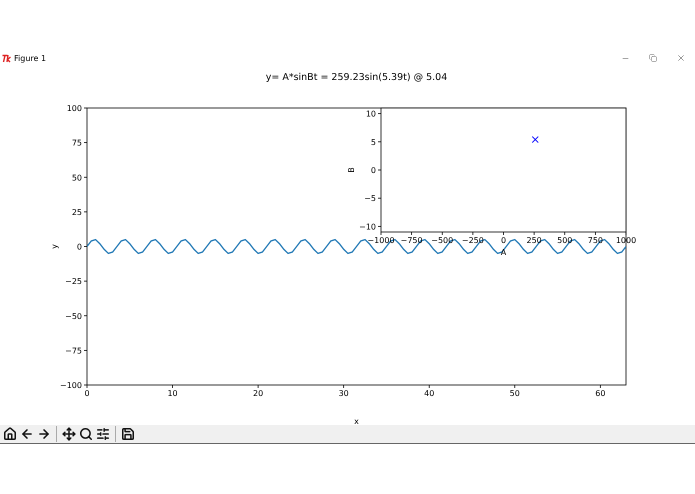 The height and width of the screenshot is (494, 695). What do you see at coordinates (44, 434) in the screenshot?
I see `forward-arrow-icon` at bounding box center [44, 434].